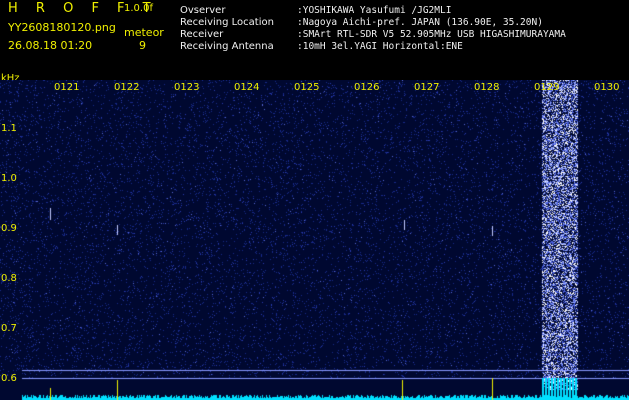 The image size is (629, 400). What do you see at coordinates (307, 87) in the screenshot?
I see `x-tick-0125: 0125` at bounding box center [307, 87].